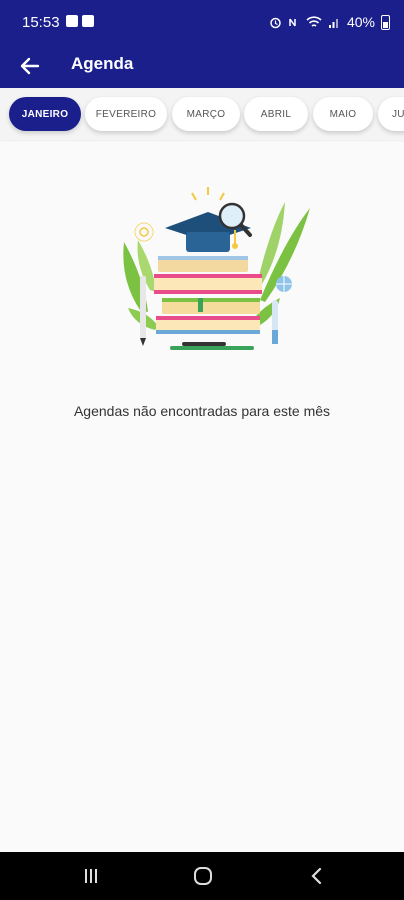  I want to click on alarm-icon, so click(275, 22).